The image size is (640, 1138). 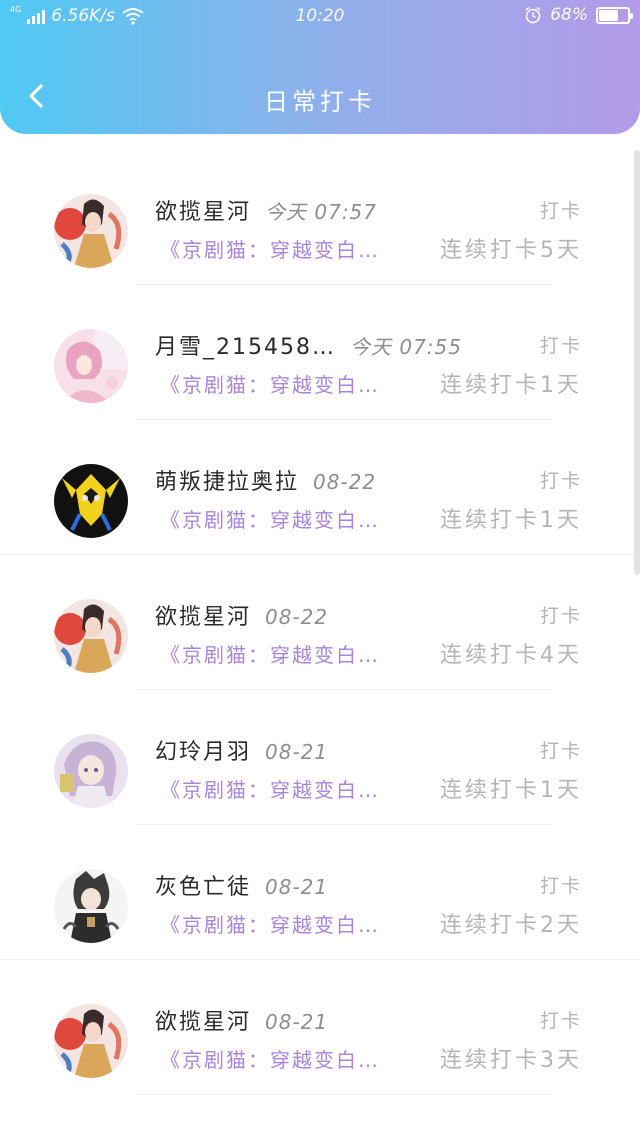 I want to click on list-item: 幻玲月羽 08-21 打卡 《京剧猫：穿越变白… 连续打卡1天, so click(x=320, y=757).